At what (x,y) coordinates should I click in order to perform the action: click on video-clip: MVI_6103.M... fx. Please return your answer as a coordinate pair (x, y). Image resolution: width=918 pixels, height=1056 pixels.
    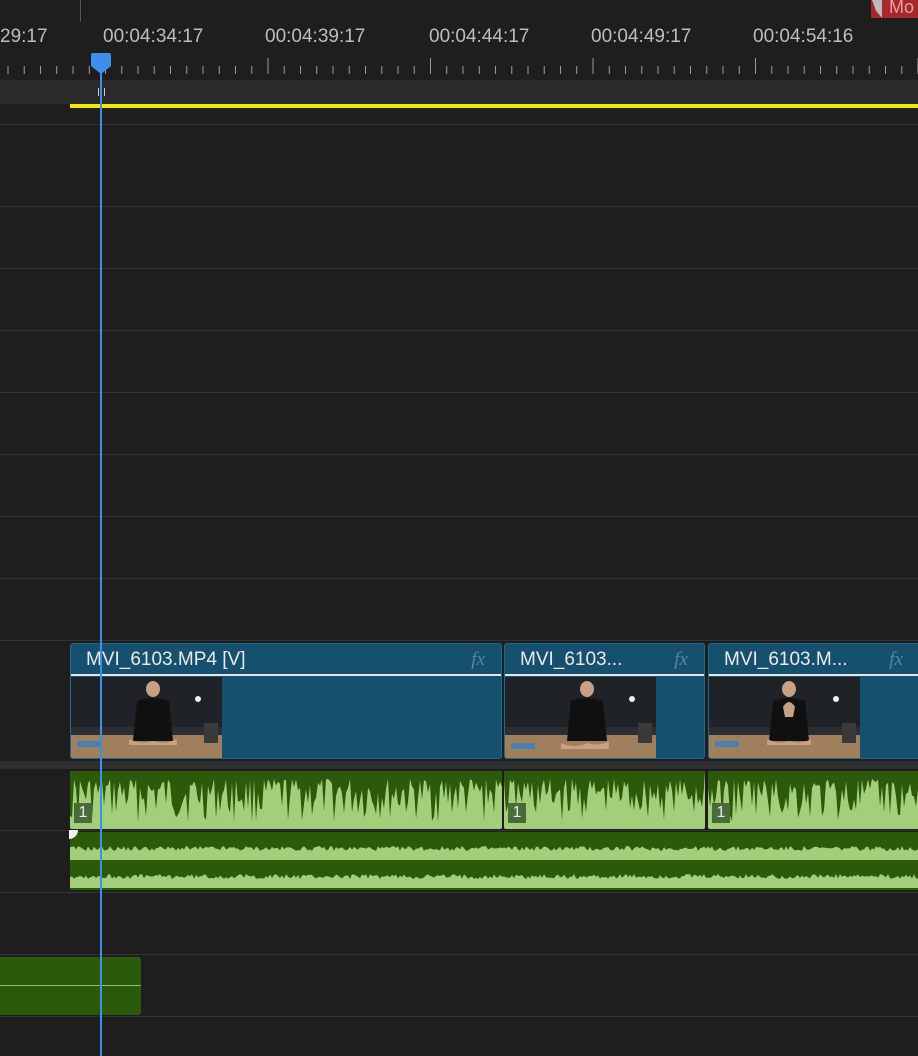
    Looking at the image, I should click on (813, 701).